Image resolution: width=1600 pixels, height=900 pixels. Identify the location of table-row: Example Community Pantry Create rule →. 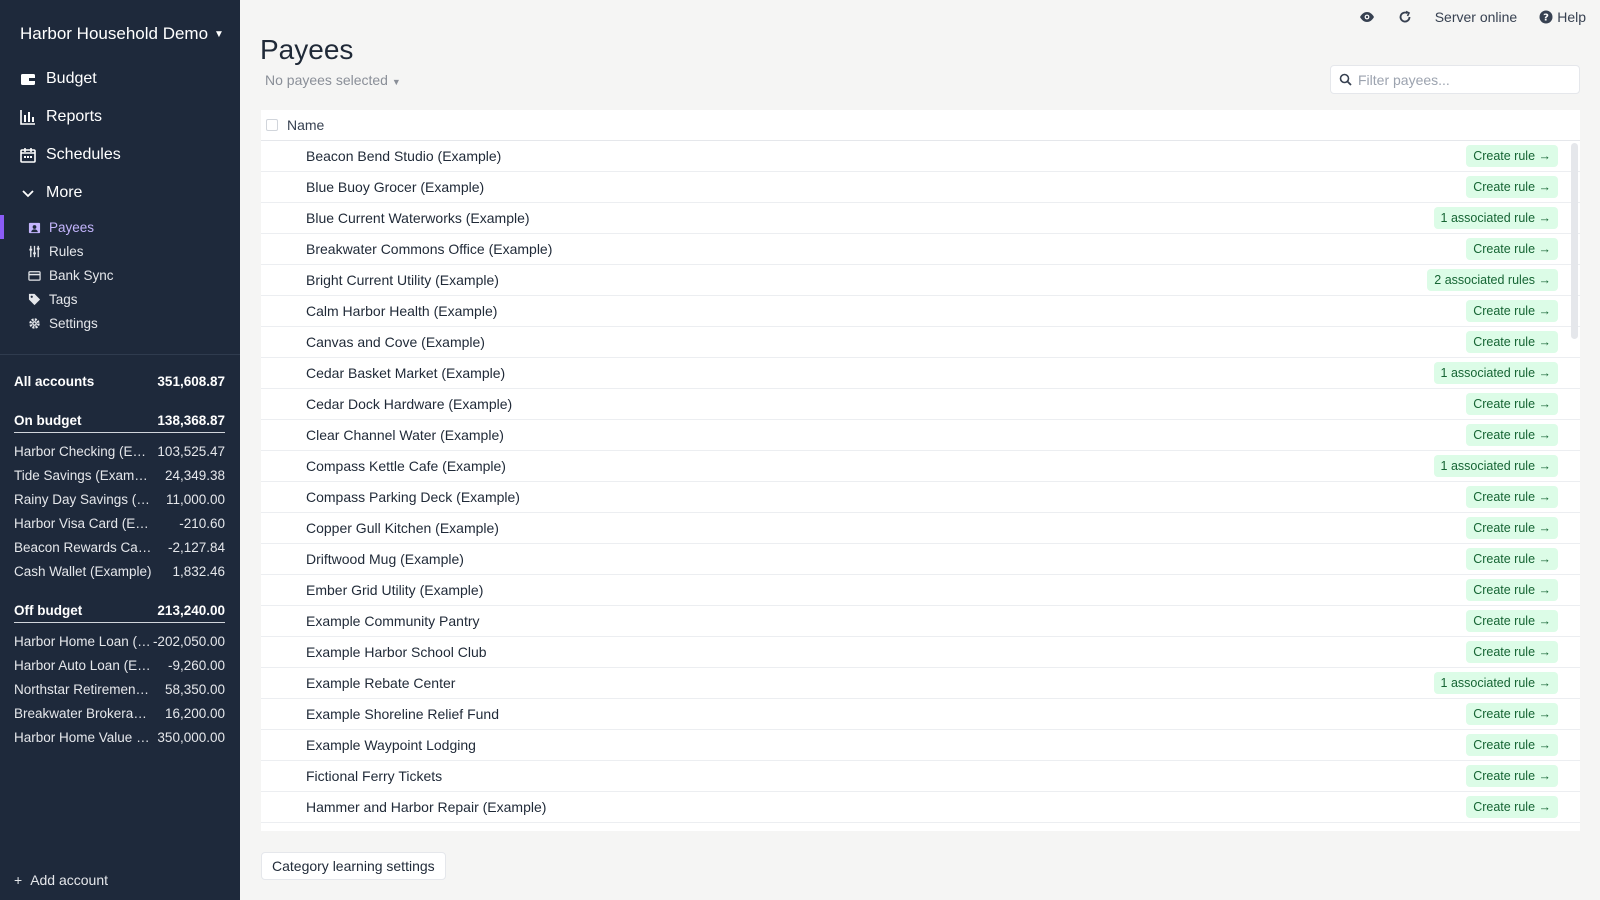
(920, 621).